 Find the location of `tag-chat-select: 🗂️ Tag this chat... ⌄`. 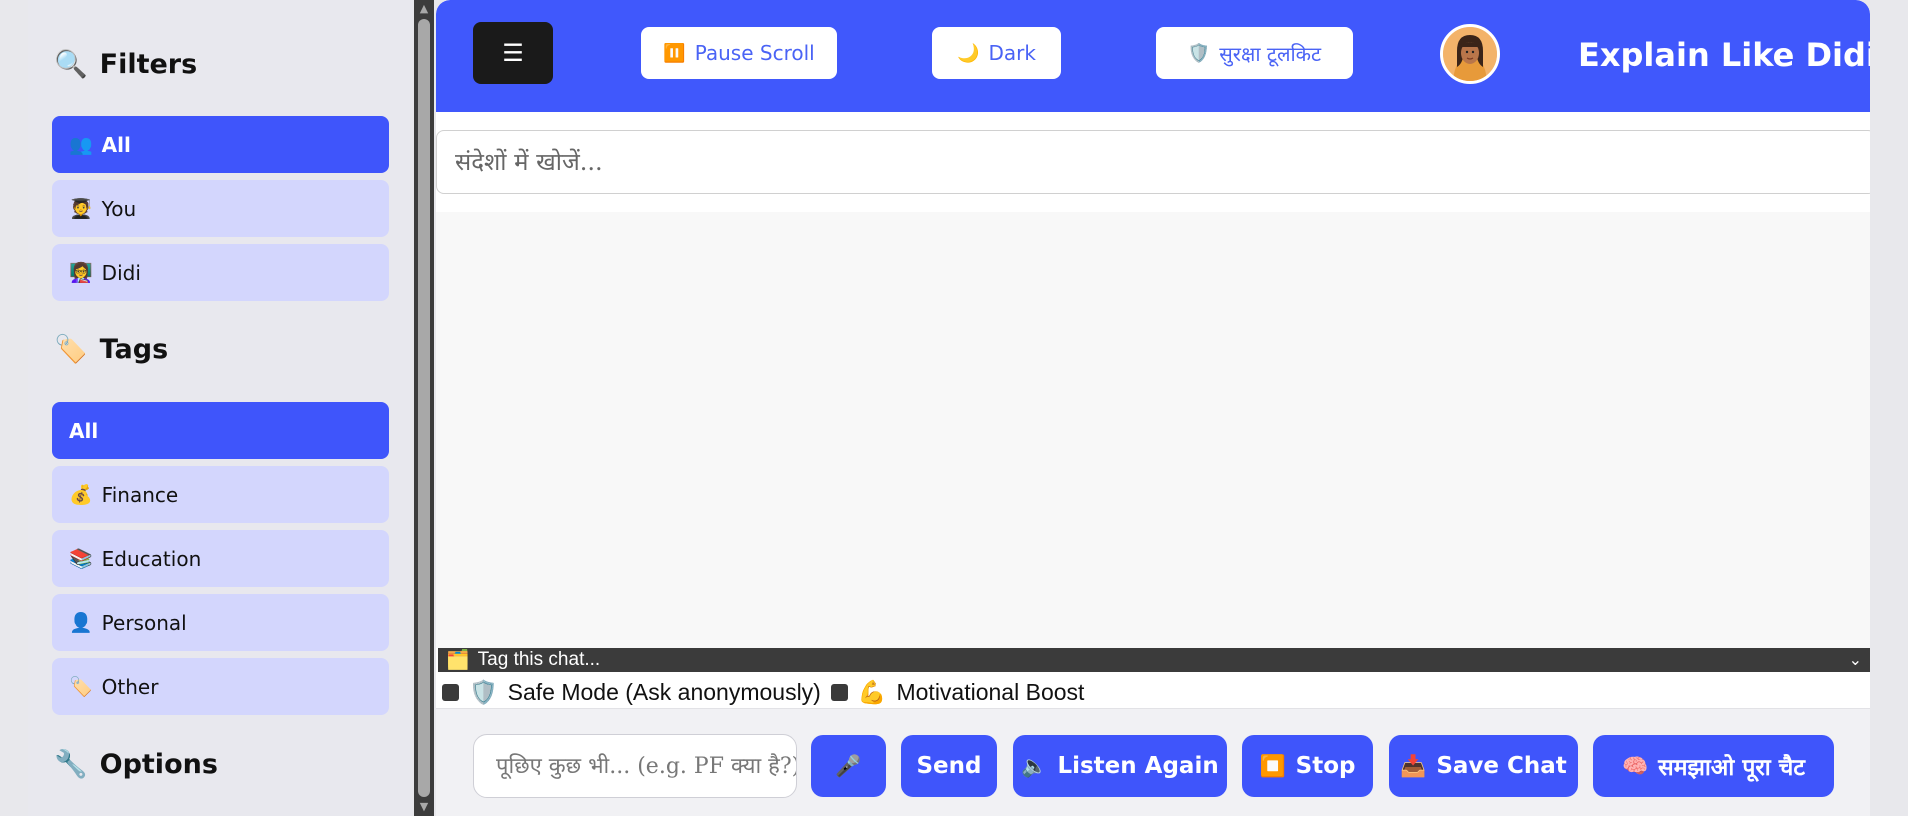

tag-chat-select: 🗂️ Tag this chat... ⌄ is located at coordinates (1154, 660).